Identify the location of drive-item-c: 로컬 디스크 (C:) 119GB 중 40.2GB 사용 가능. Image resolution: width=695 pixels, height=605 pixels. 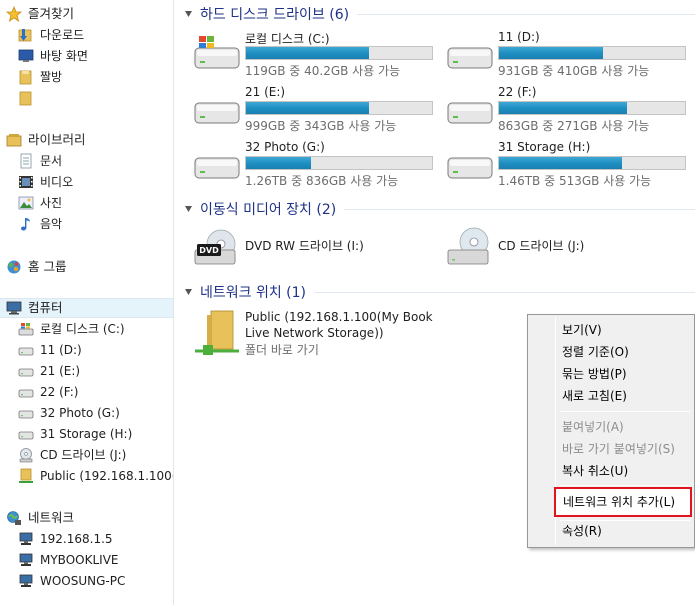
(318, 54).